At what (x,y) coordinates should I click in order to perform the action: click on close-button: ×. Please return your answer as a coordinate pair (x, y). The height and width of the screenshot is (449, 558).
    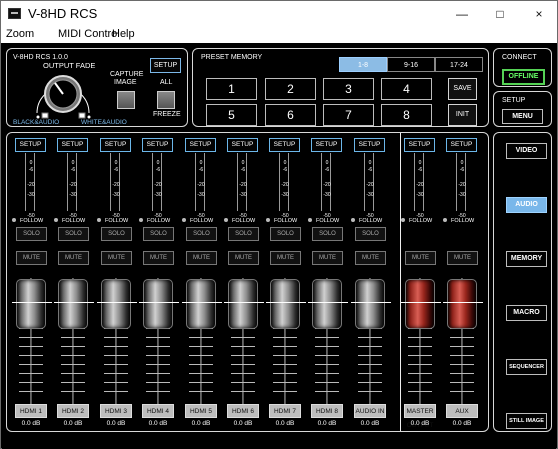
    Looking at the image, I should click on (539, 14).